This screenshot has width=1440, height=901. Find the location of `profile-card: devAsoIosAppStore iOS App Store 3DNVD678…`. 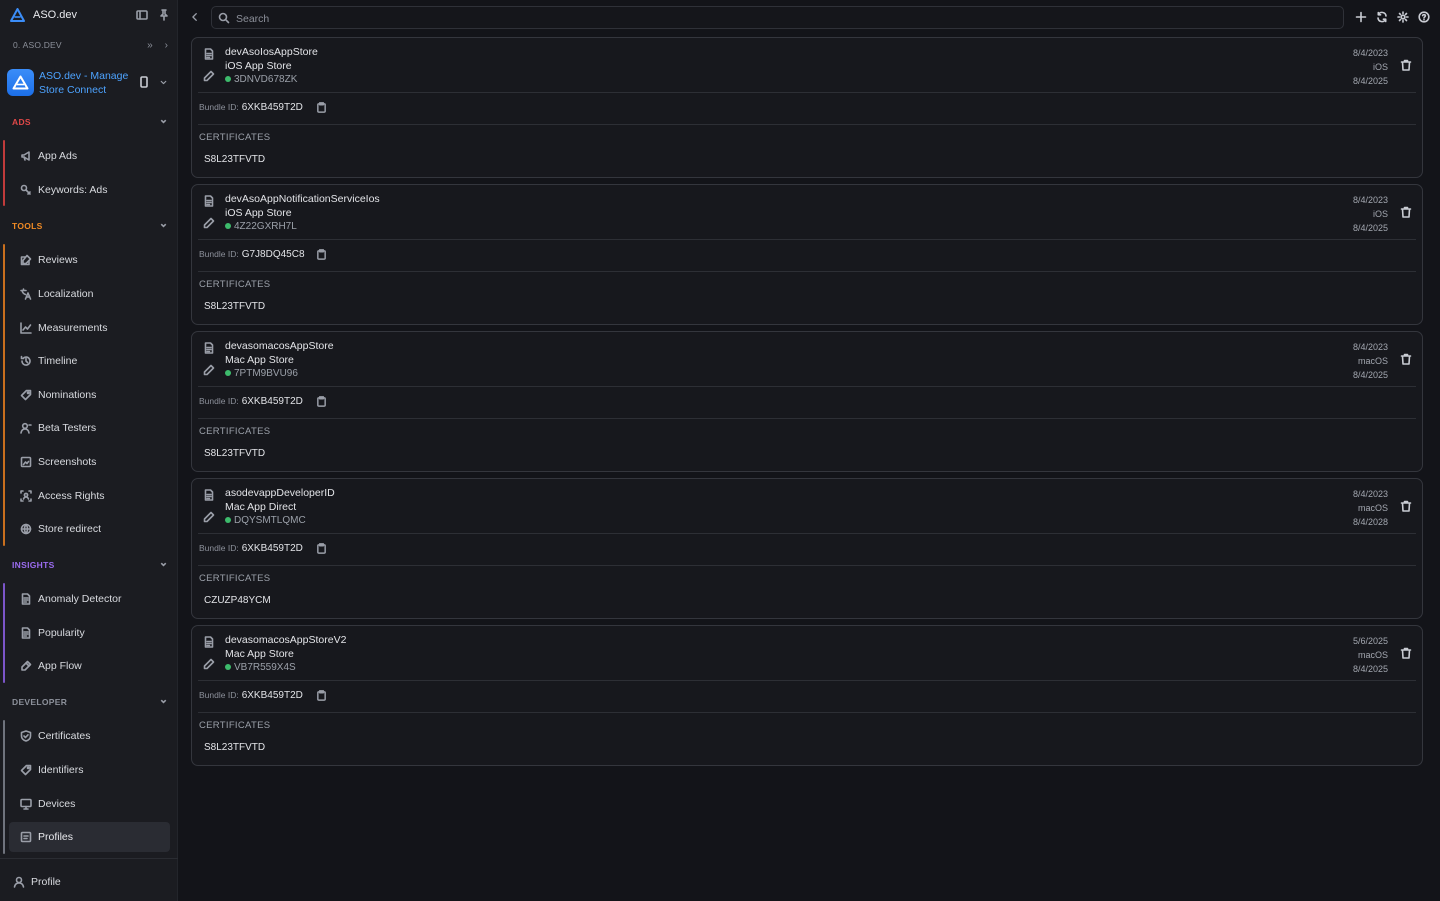

profile-card: devAsoIosAppStore iOS App Store 3DNVD678… is located at coordinates (807, 107).